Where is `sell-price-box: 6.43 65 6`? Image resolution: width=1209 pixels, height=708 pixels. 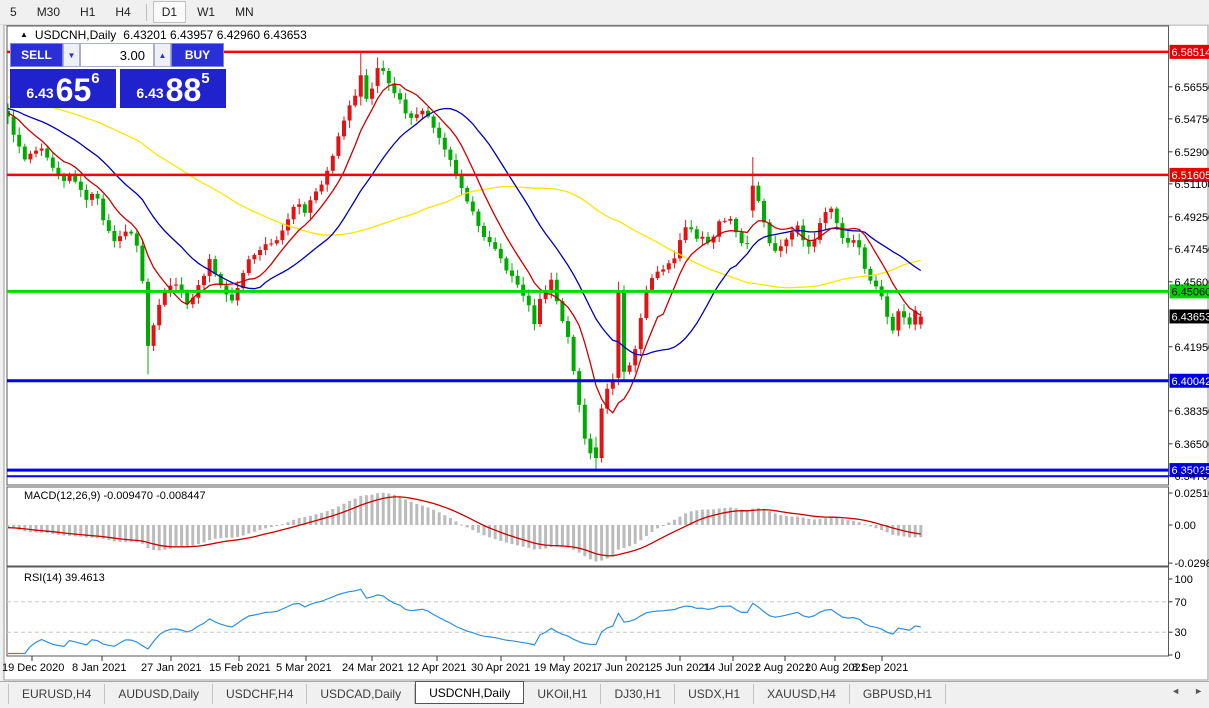
sell-price-box: 6.43 65 6 is located at coordinates (63, 88).